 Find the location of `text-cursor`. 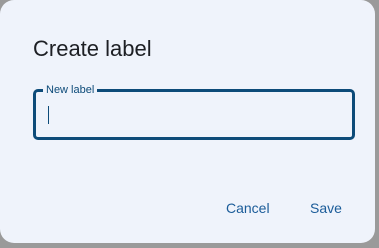

text-cursor is located at coordinates (48, 115).